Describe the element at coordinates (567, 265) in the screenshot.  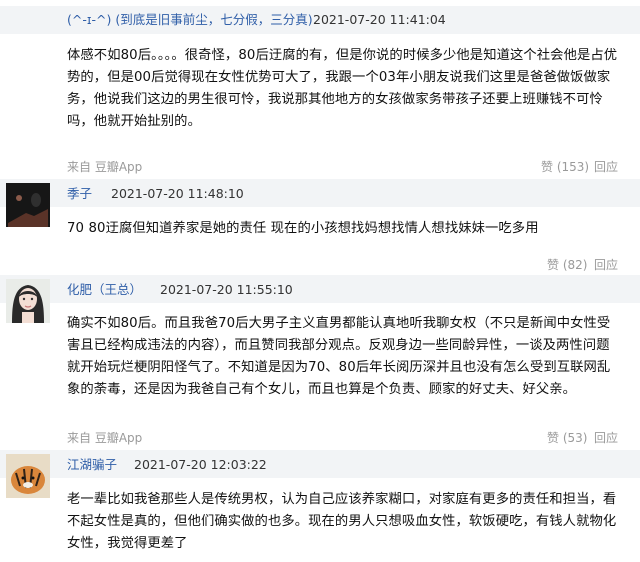
I see `like-button: 赞 (82)` at that location.